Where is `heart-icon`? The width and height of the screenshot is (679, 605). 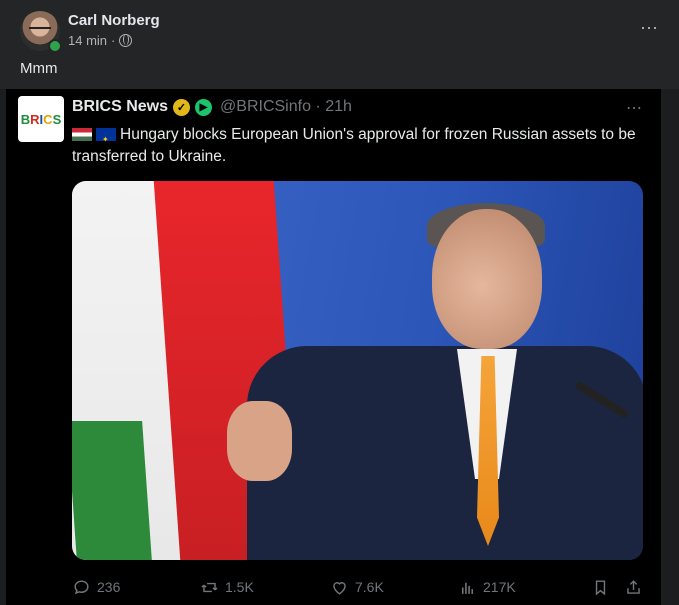
heart-icon is located at coordinates (339, 588).